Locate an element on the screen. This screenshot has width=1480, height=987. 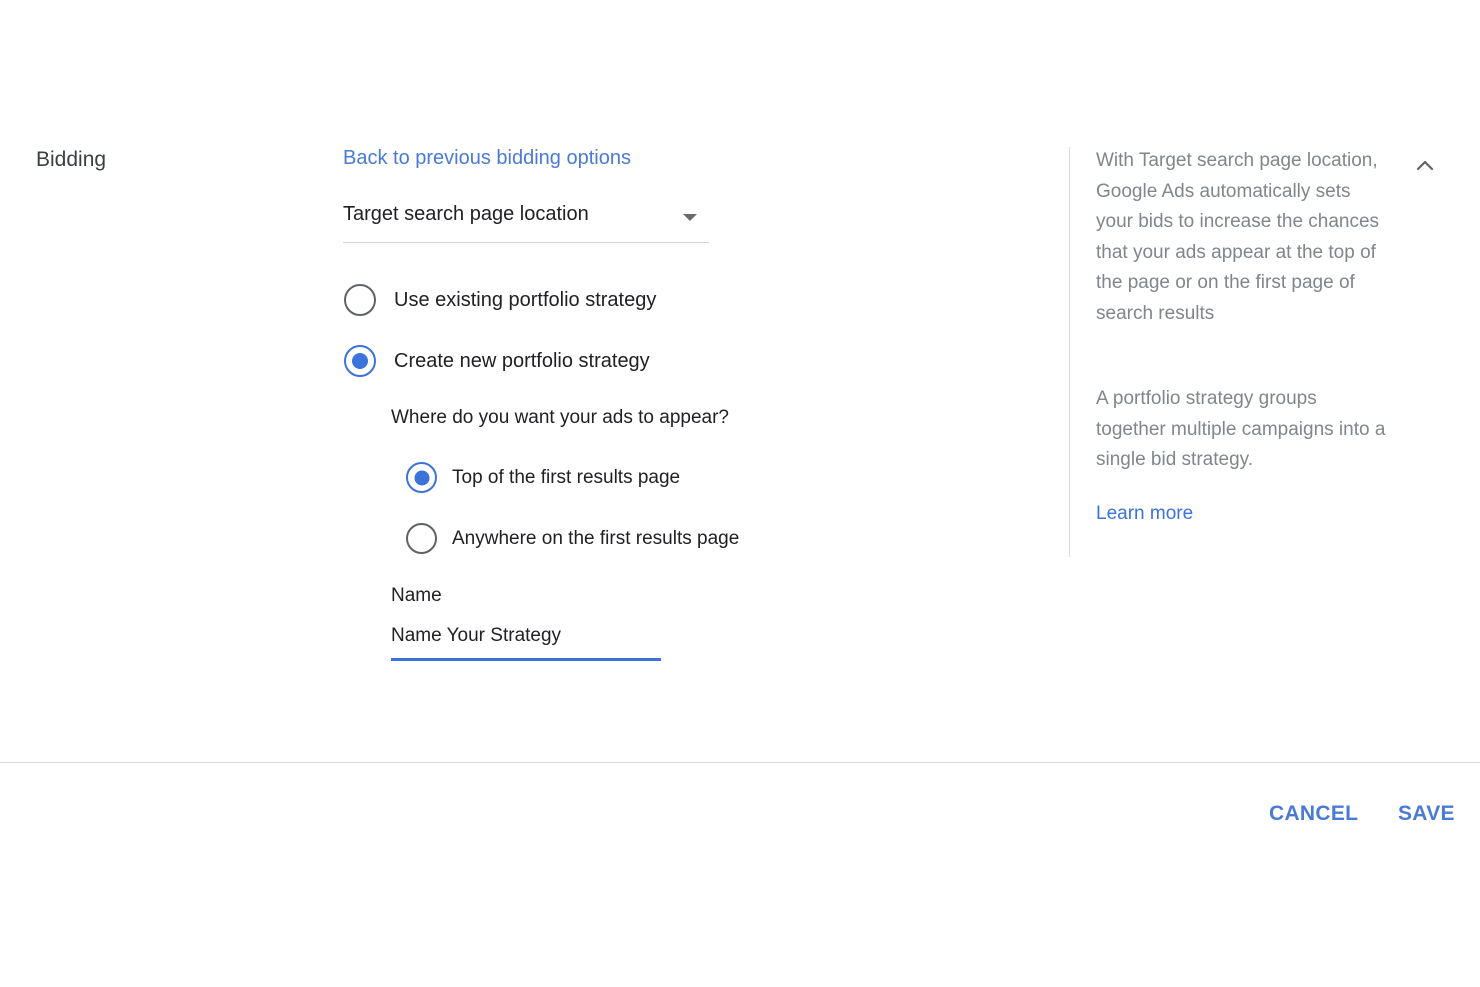
radio-label: Anywhere on the first results page is located at coordinates (596, 538).